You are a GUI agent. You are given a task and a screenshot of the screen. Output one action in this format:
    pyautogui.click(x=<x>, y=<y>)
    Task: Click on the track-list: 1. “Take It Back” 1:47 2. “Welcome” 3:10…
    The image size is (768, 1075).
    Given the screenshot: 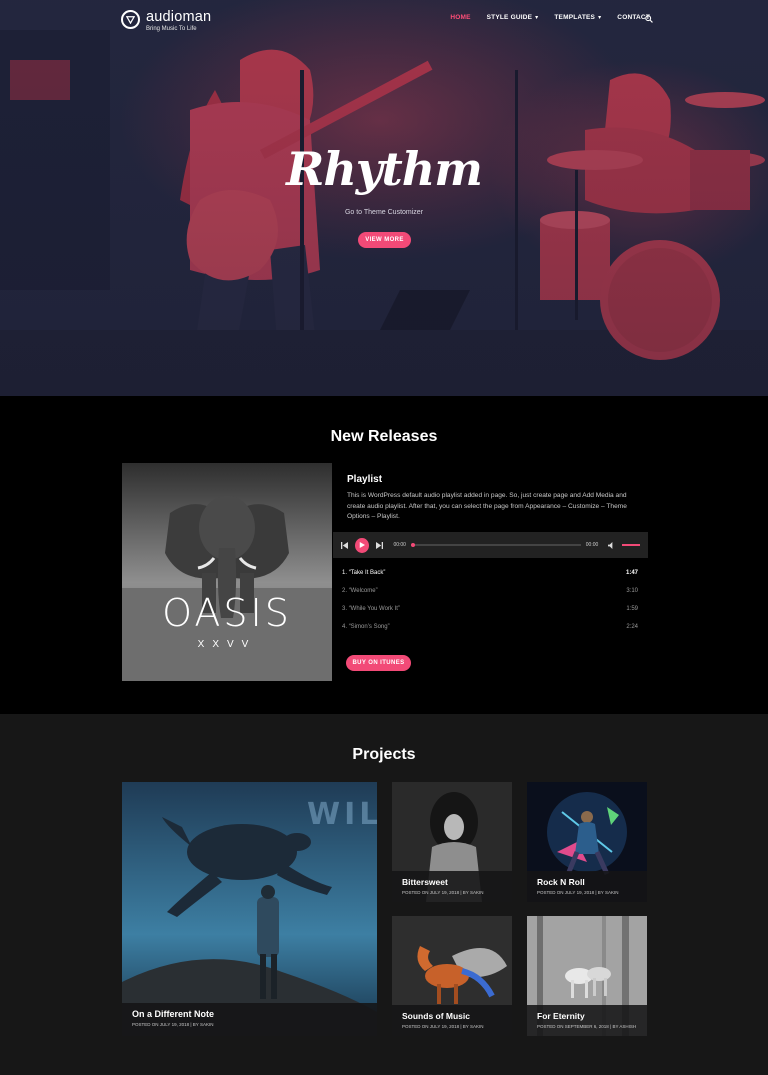 What is the action you would take?
    pyautogui.click(x=490, y=600)
    